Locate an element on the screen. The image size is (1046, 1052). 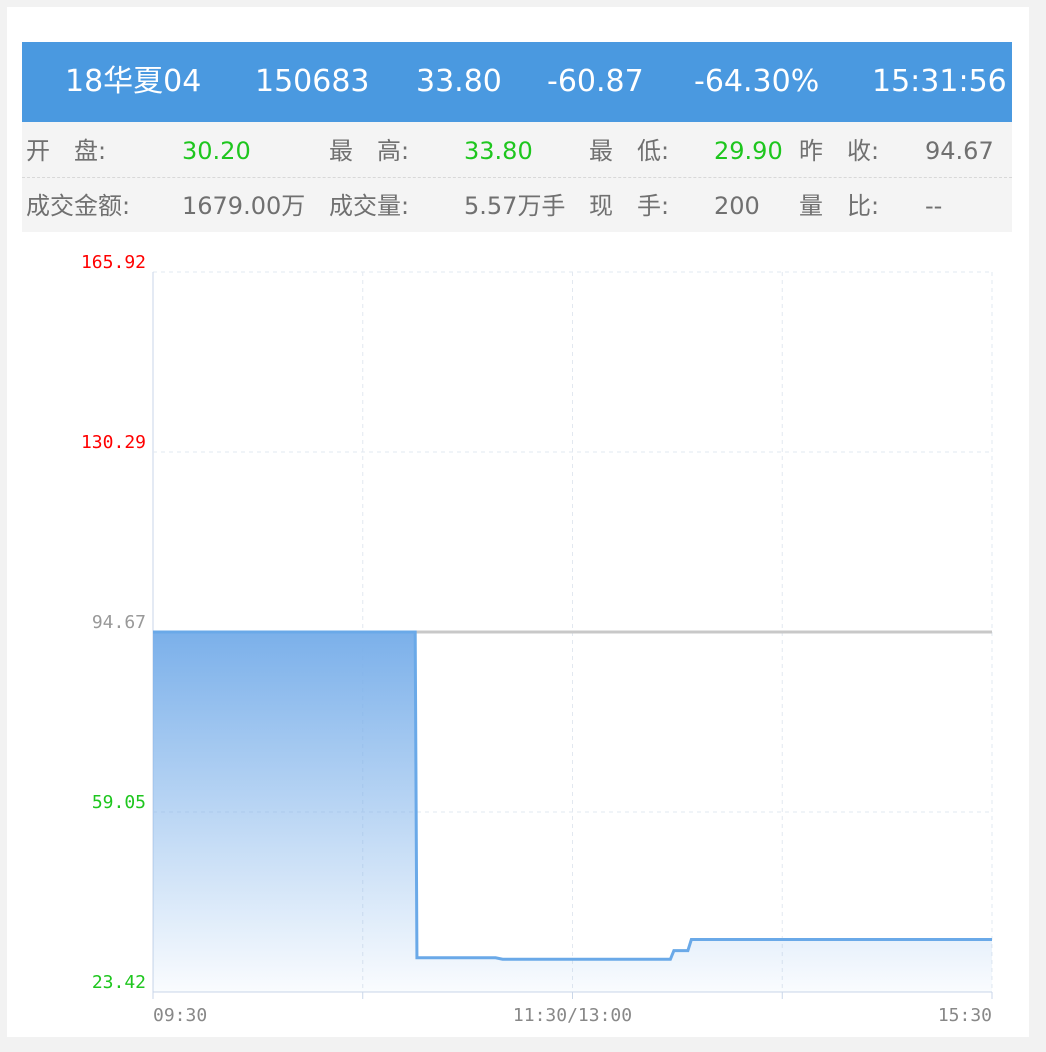
x-tick-label: 15:30 is located at coordinates (965, 1015).